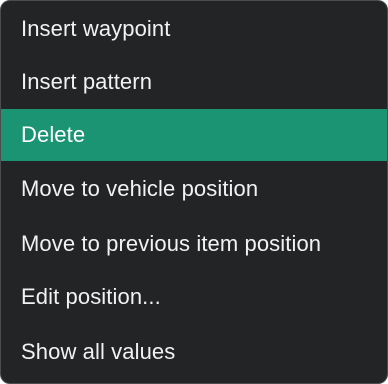 The width and height of the screenshot is (388, 384). What do you see at coordinates (194, 244) in the screenshot?
I see `menu-item-move-to-previous-item-position: Move to previous item position` at bounding box center [194, 244].